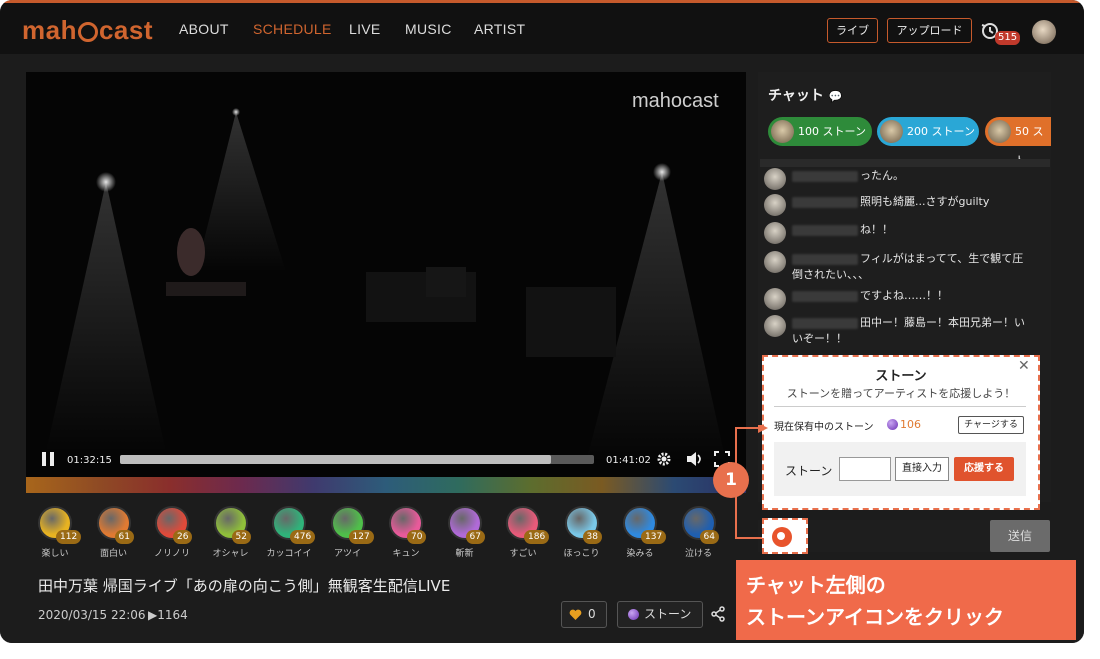 The width and height of the screenshot is (1100, 659). I want to click on reaction-item: 476 カッコイイ, so click(290, 532).